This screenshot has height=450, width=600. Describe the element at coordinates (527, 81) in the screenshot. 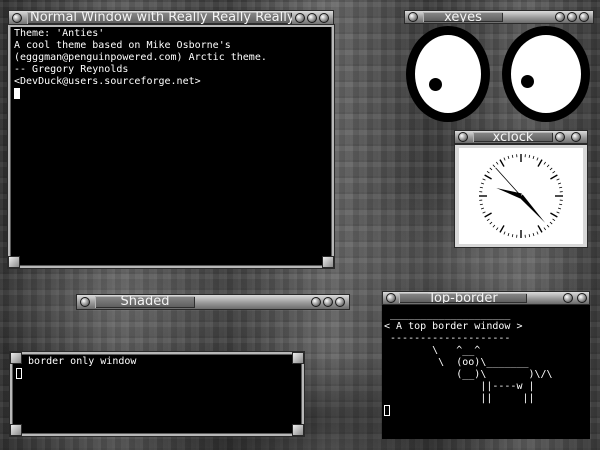

I see `right-pupil-icon` at that location.